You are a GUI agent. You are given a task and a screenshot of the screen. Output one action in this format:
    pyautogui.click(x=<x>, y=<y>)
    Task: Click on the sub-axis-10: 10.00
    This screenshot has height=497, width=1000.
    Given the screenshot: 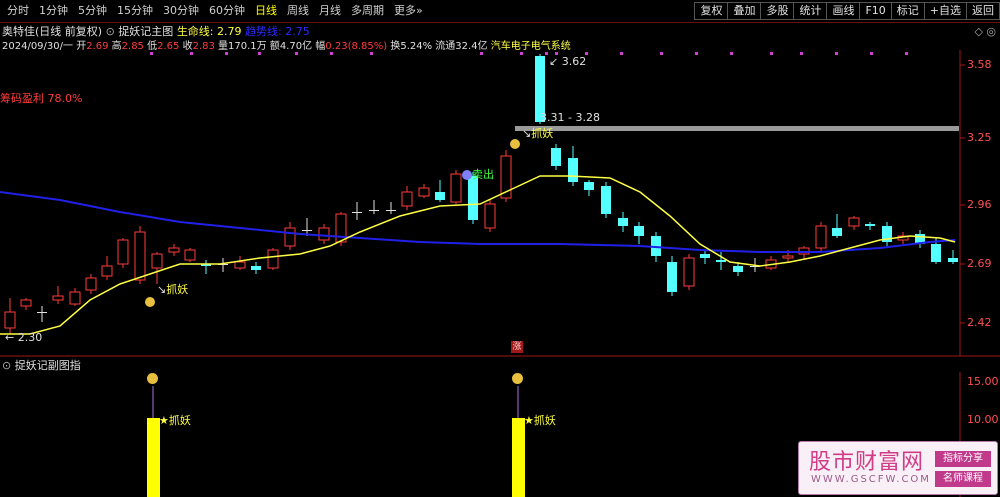 What is the action you would take?
    pyautogui.click(x=983, y=419)
    